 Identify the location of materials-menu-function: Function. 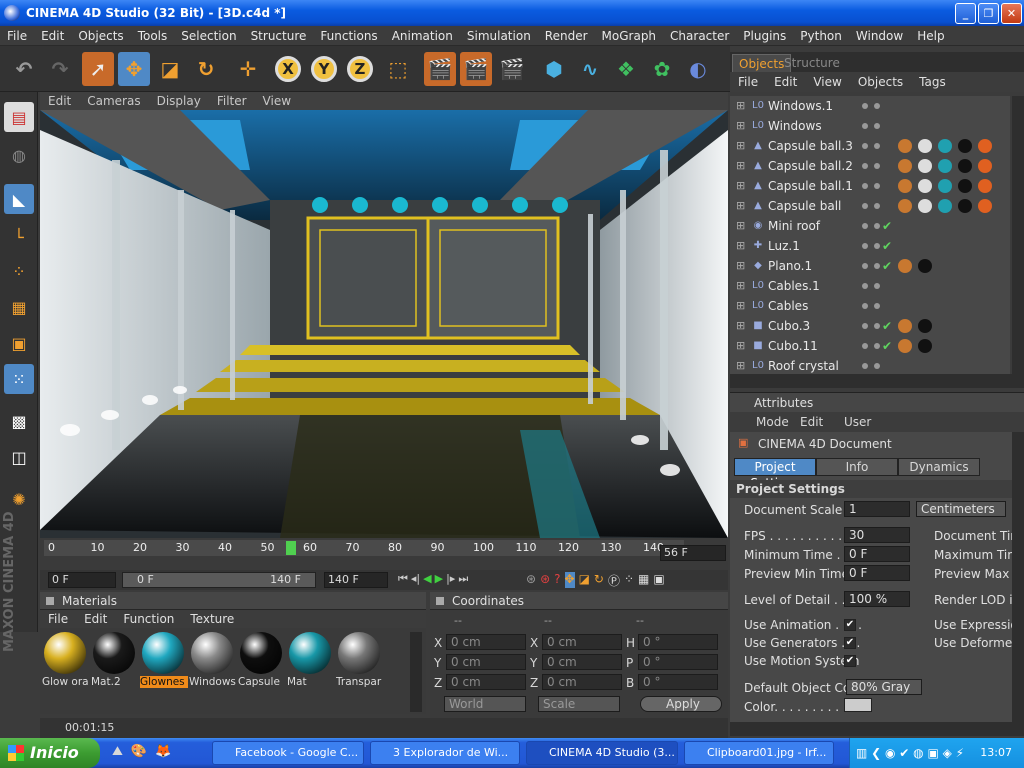
(148, 619).